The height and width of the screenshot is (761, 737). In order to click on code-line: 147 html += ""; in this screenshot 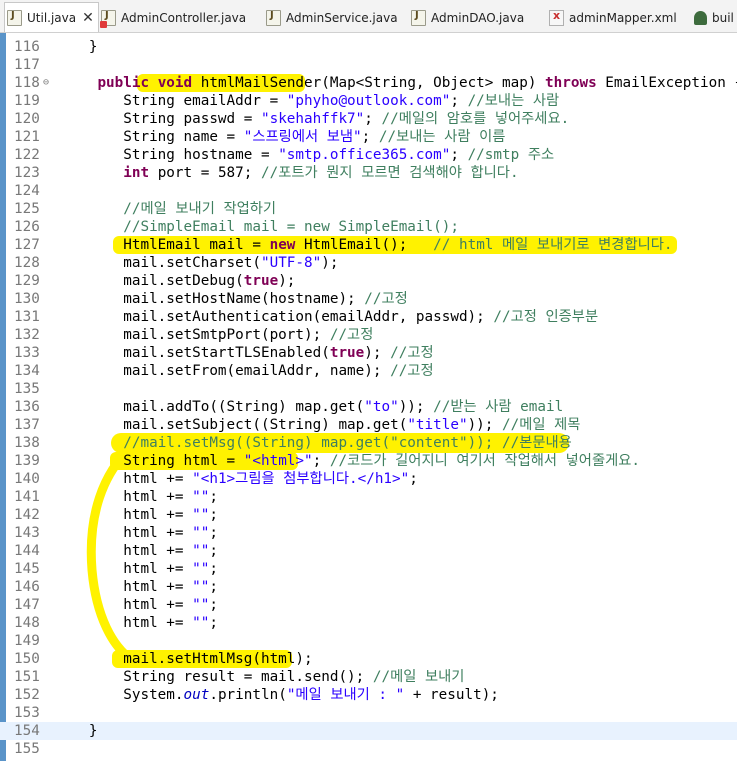, I will do `click(368, 605)`.